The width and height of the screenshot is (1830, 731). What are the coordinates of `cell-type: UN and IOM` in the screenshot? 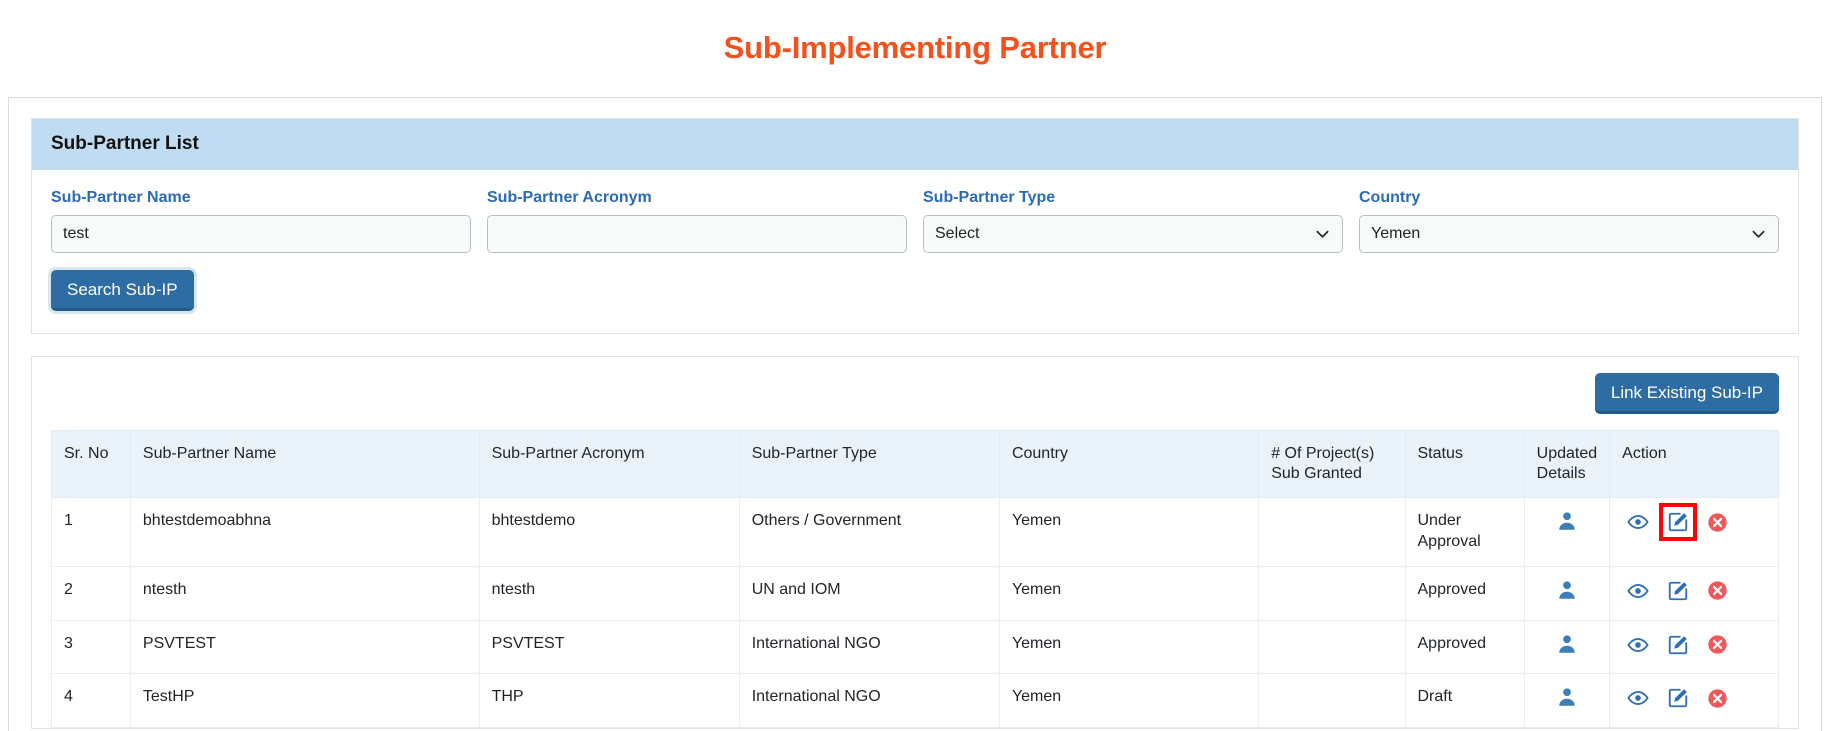 It's located at (869, 593).